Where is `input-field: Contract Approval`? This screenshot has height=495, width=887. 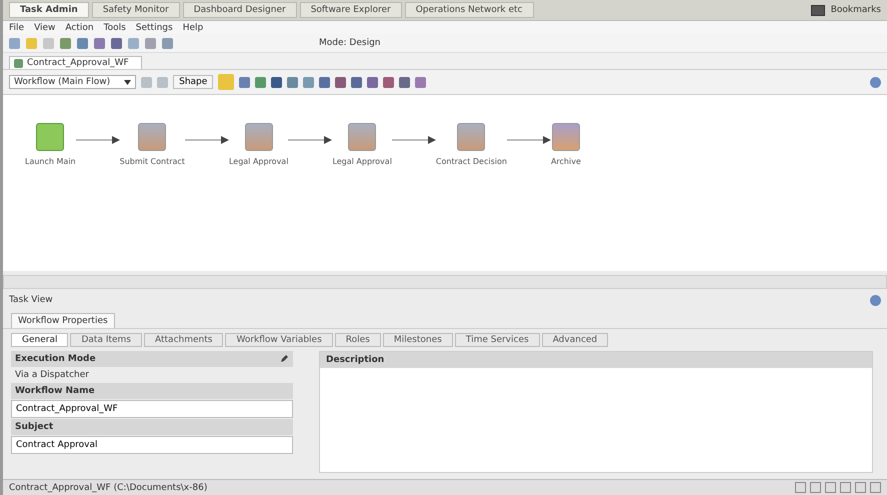 input-field: Contract Approval is located at coordinates (152, 445).